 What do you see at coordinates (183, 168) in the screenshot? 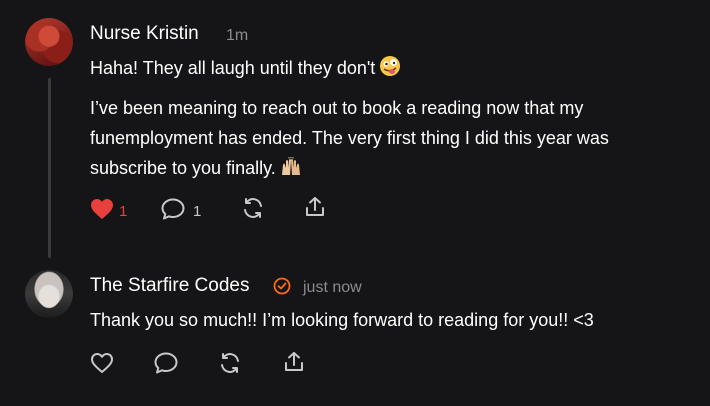
I see `comment-line-text: subscribe to you finally.` at bounding box center [183, 168].